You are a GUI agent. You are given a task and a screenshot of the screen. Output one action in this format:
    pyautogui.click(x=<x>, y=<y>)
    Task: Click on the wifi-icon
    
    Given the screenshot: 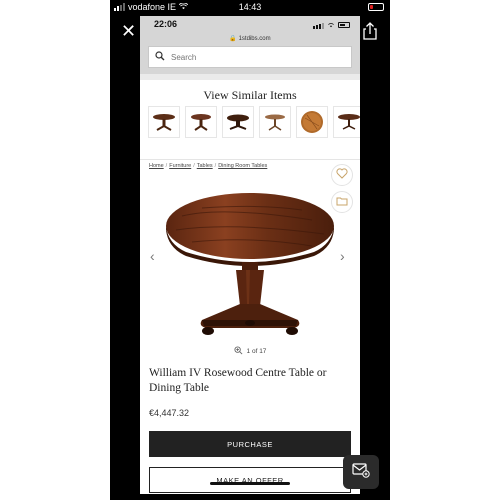 What is the action you would take?
    pyautogui.click(x=331, y=25)
    